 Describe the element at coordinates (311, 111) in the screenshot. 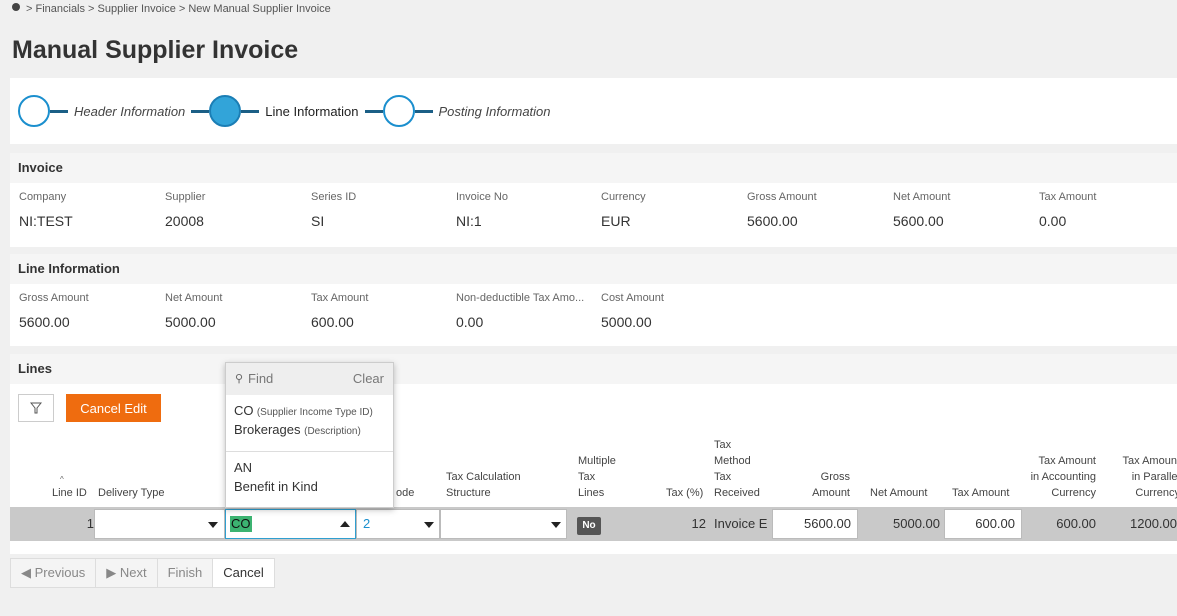

I see `step-line-label: Line Information` at that location.